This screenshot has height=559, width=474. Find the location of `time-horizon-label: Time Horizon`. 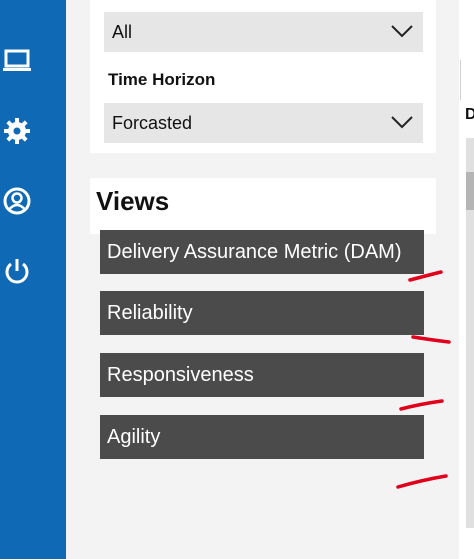

time-horizon-label: Time Horizon is located at coordinates (162, 79).